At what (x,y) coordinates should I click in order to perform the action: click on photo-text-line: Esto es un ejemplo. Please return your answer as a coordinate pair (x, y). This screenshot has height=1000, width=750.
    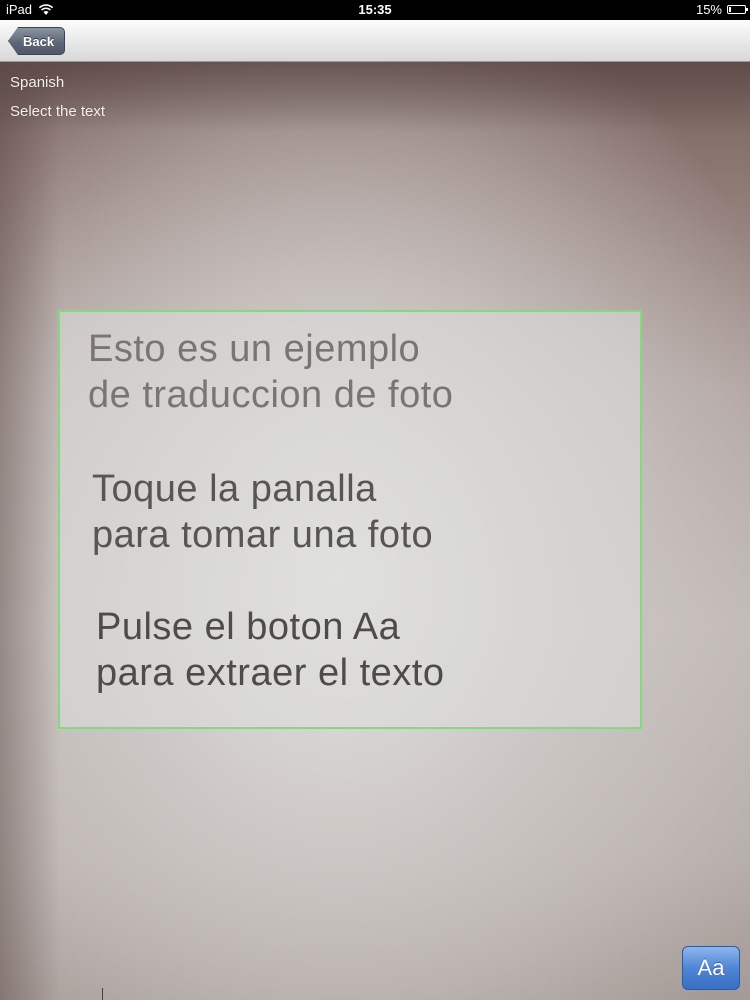
    Looking at the image, I should click on (254, 349).